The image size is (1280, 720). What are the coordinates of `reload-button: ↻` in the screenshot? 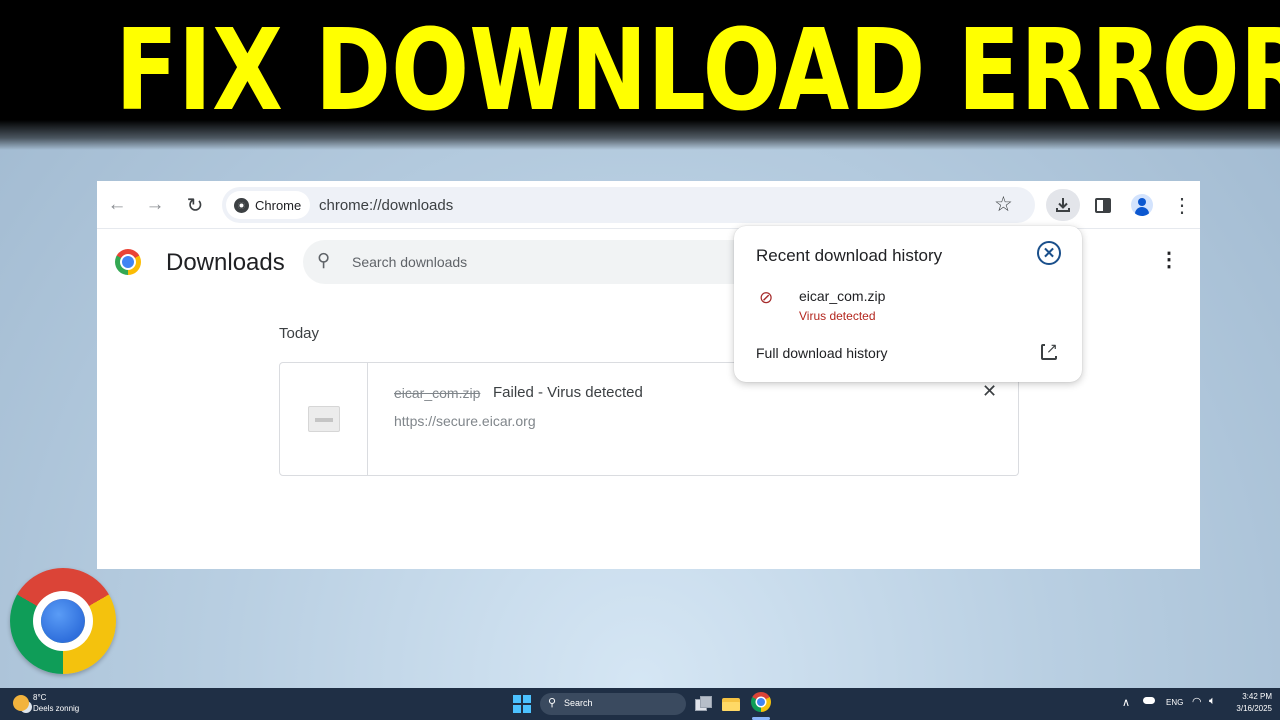 It's located at (195, 205).